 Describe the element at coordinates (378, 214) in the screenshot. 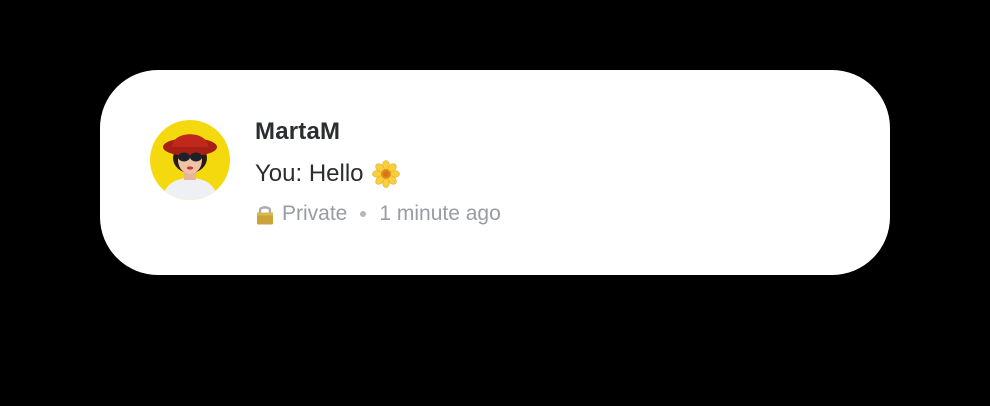

I see `message-meta: Private 1 minute ago` at that location.